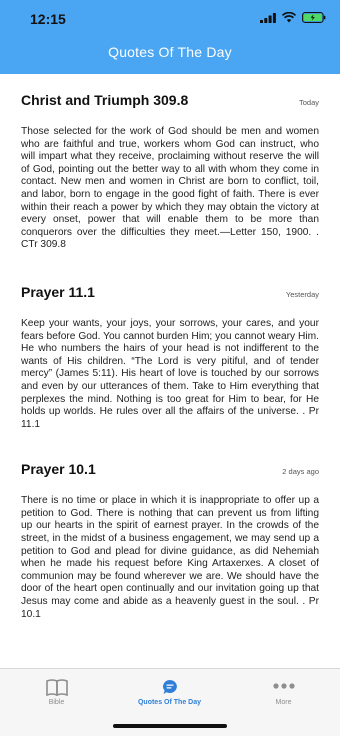  I want to click on tab-label: Bible, so click(56, 702).